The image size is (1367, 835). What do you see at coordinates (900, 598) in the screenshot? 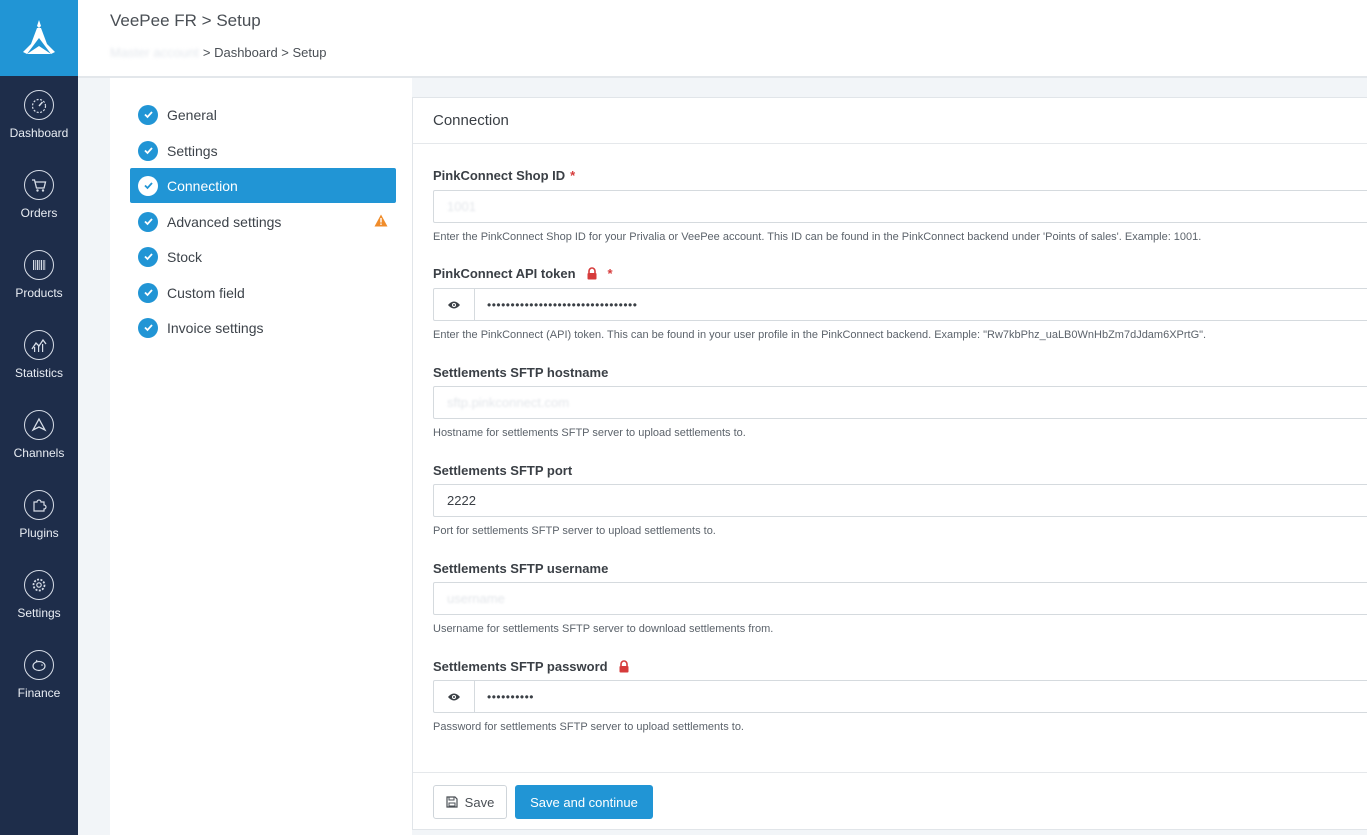
I see `sftp-username-input: username` at bounding box center [900, 598].